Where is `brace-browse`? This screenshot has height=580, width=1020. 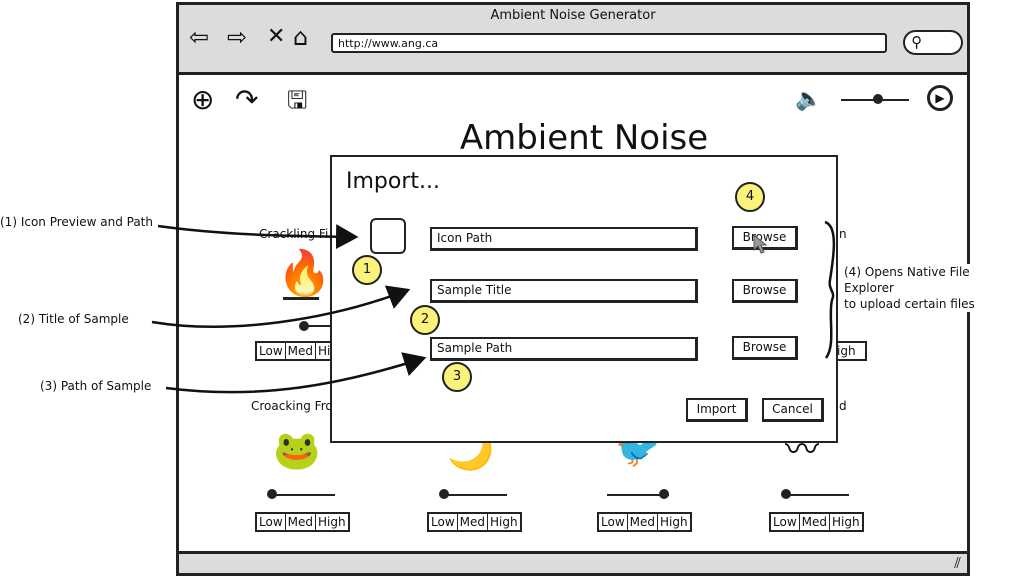 brace-browse is located at coordinates (830, 289).